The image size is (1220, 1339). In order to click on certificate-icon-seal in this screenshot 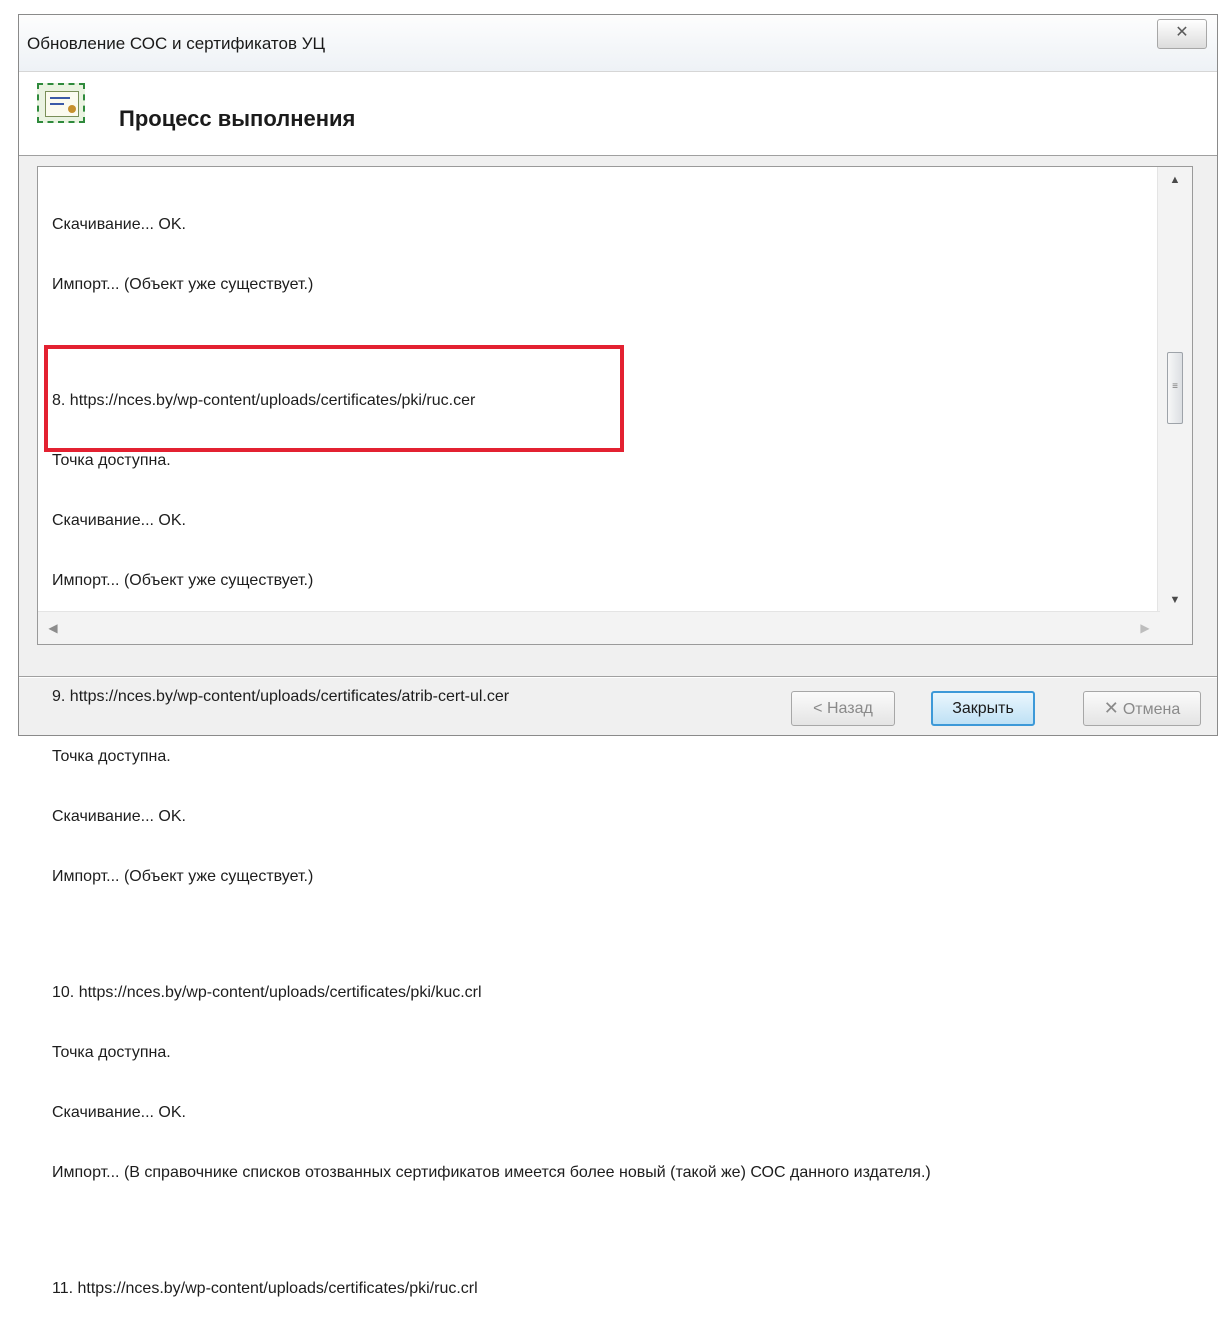, I will do `click(72, 109)`.